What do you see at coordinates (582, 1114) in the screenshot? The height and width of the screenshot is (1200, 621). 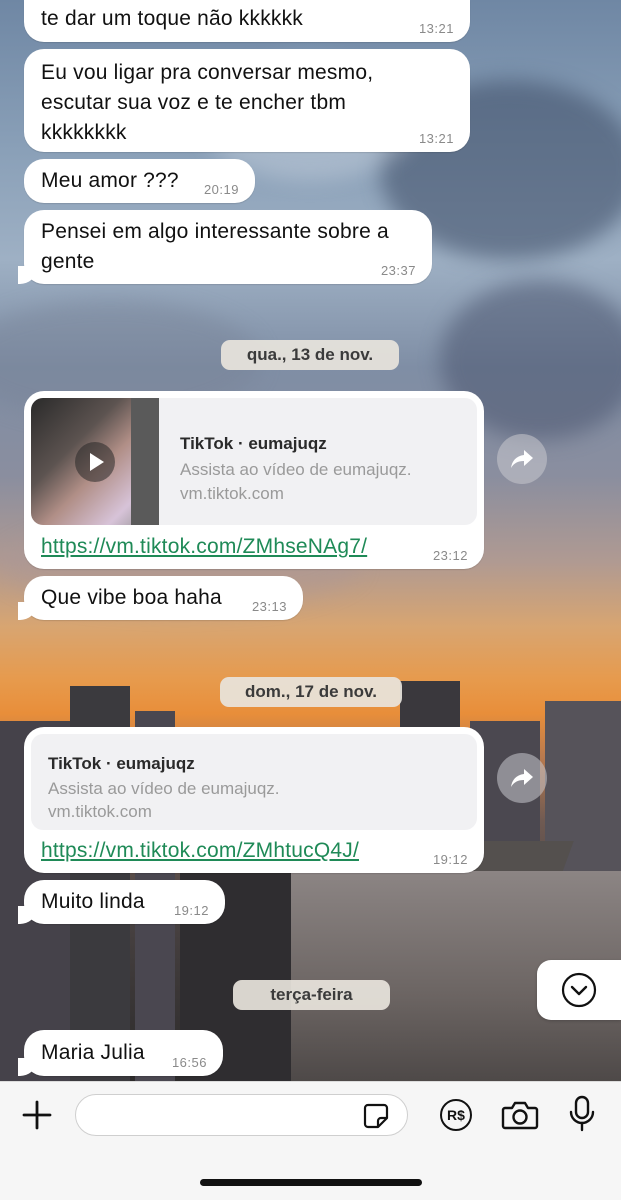 I see `microphone-icon` at bounding box center [582, 1114].